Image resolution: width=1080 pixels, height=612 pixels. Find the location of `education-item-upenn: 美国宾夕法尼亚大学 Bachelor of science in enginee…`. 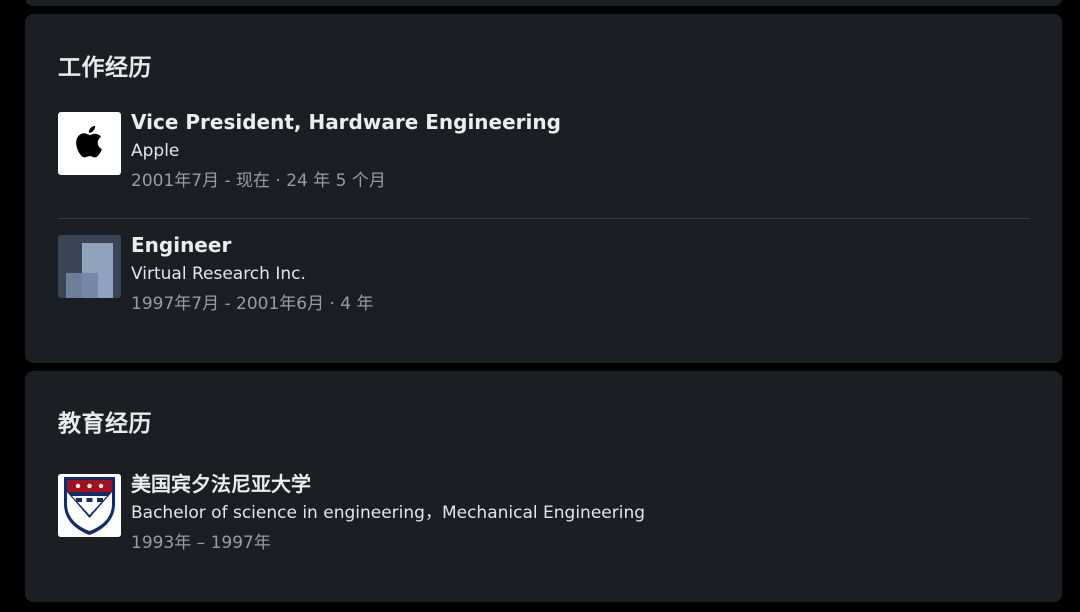

education-item-upenn: 美国宾夕法尼亚大学 Bachelor of science in enginee… is located at coordinates (544, 524).